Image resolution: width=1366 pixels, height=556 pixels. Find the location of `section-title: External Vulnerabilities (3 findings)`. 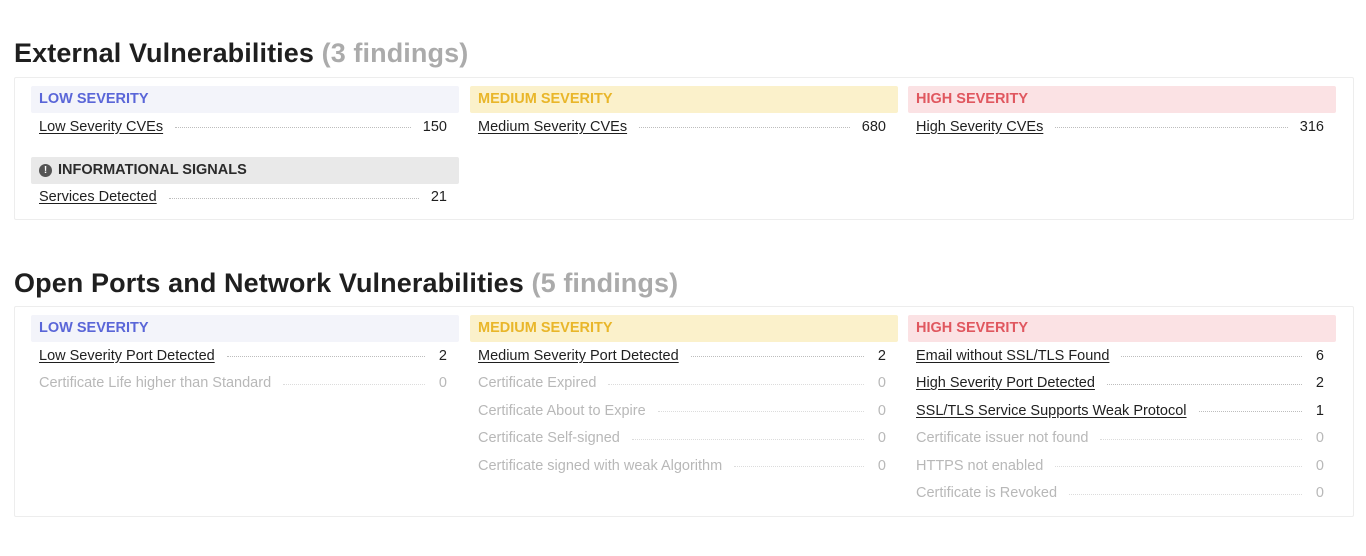

section-title: External Vulnerabilities (3 findings) is located at coordinates (684, 54).